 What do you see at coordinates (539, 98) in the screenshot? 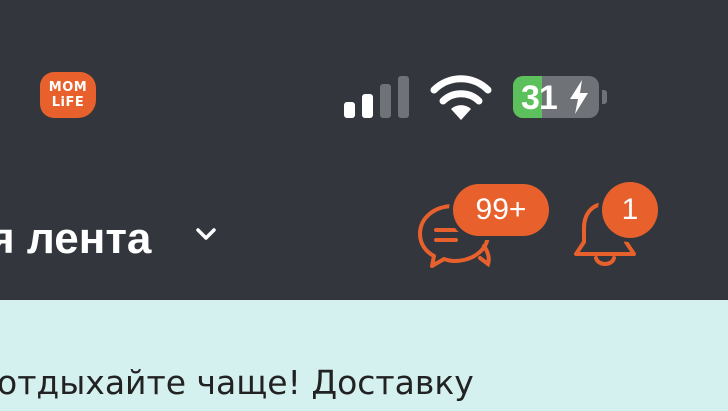
I see `battery-percentage: 31` at bounding box center [539, 98].